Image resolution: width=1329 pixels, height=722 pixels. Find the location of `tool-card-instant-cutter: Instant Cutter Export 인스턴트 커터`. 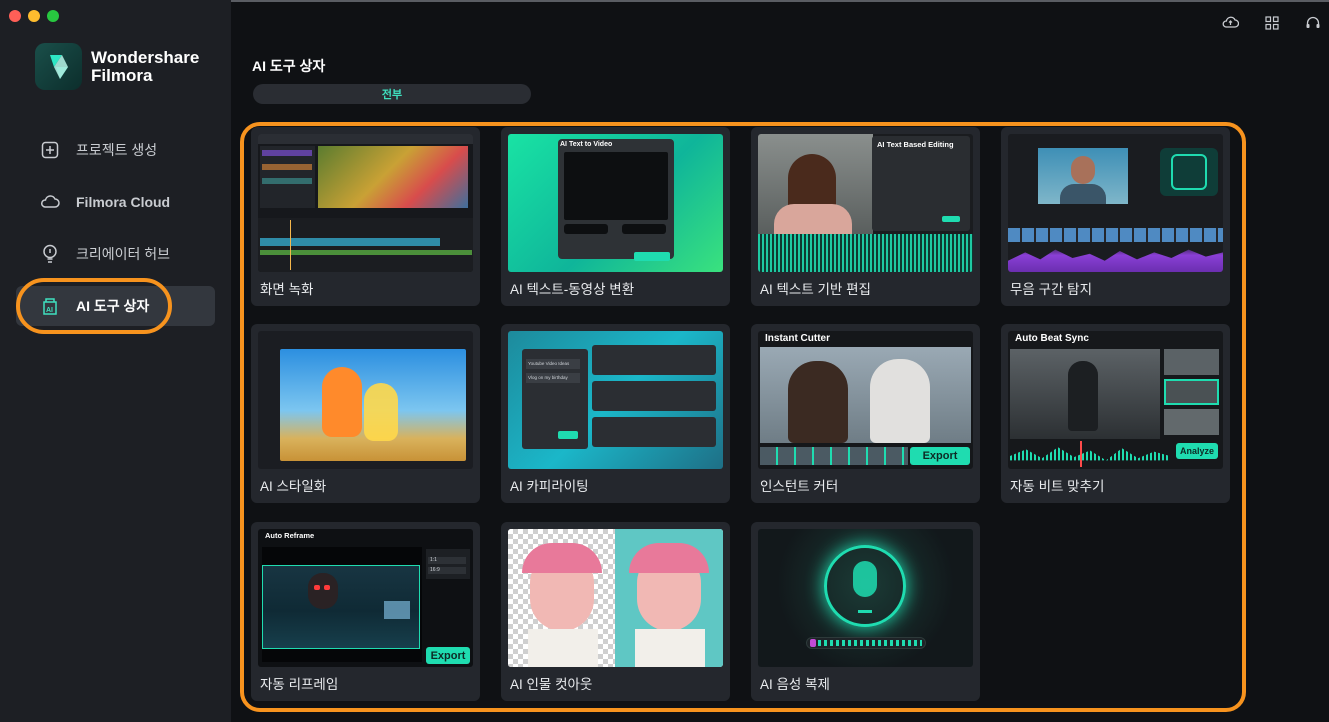

tool-card-instant-cutter: Instant Cutter Export 인스턴트 커터 is located at coordinates (865, 413).